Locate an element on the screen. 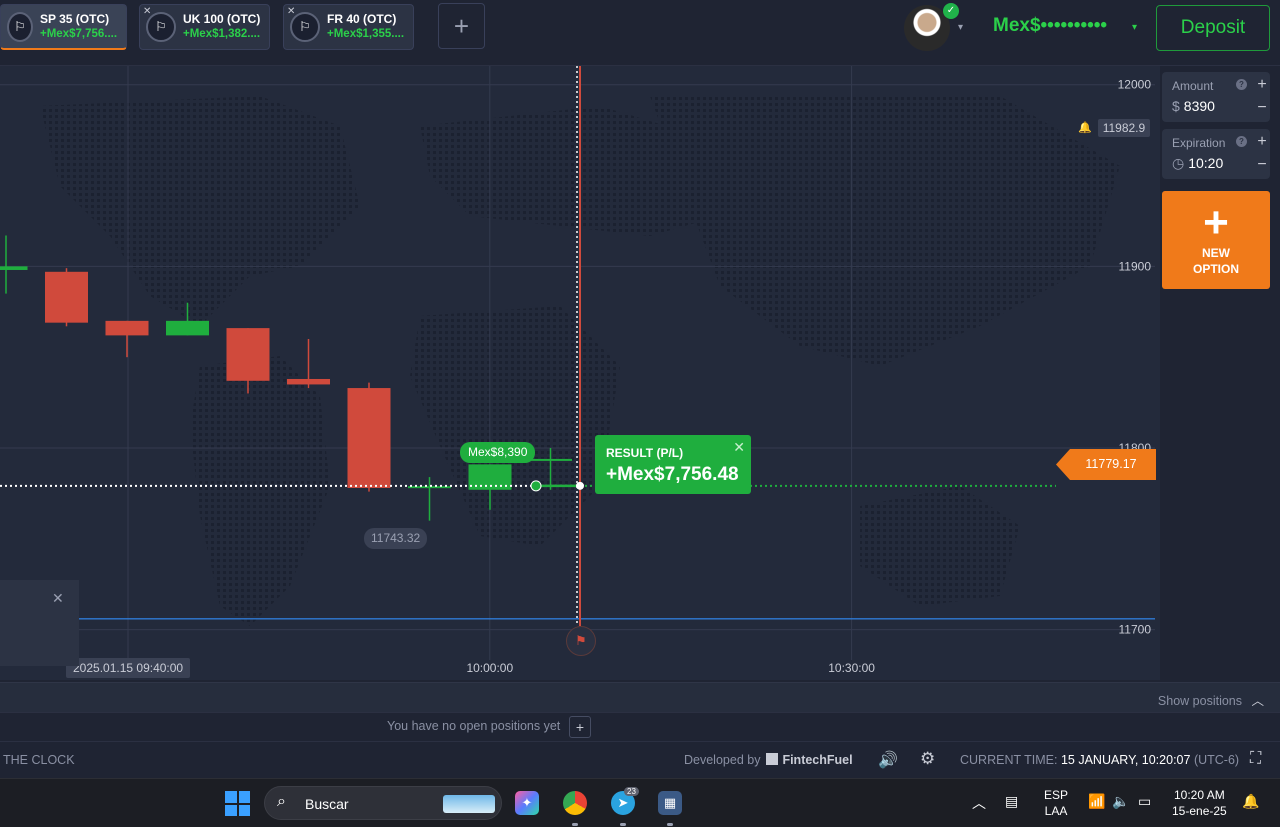 This screenshot has width=1280, height=827. asset-tab-name: SP 35 (OTC) is located at coordinates (75, 18).